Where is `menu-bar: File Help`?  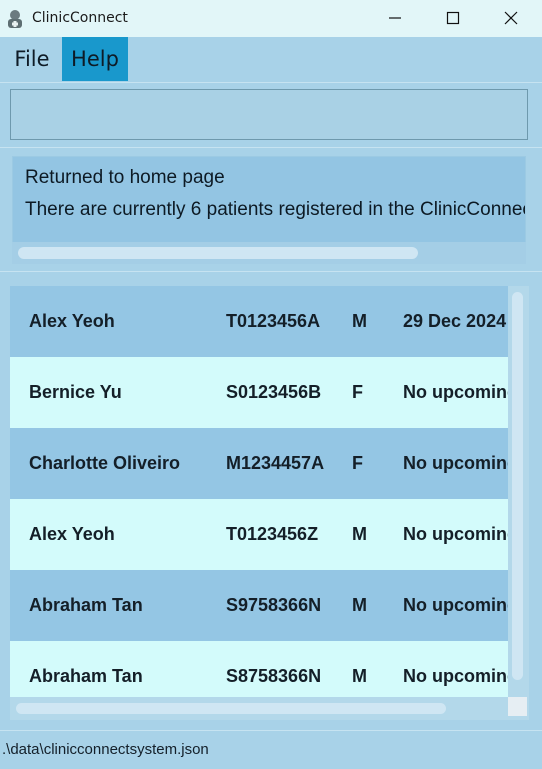
menu-bar: File Help is located at coordinates (271, 59).